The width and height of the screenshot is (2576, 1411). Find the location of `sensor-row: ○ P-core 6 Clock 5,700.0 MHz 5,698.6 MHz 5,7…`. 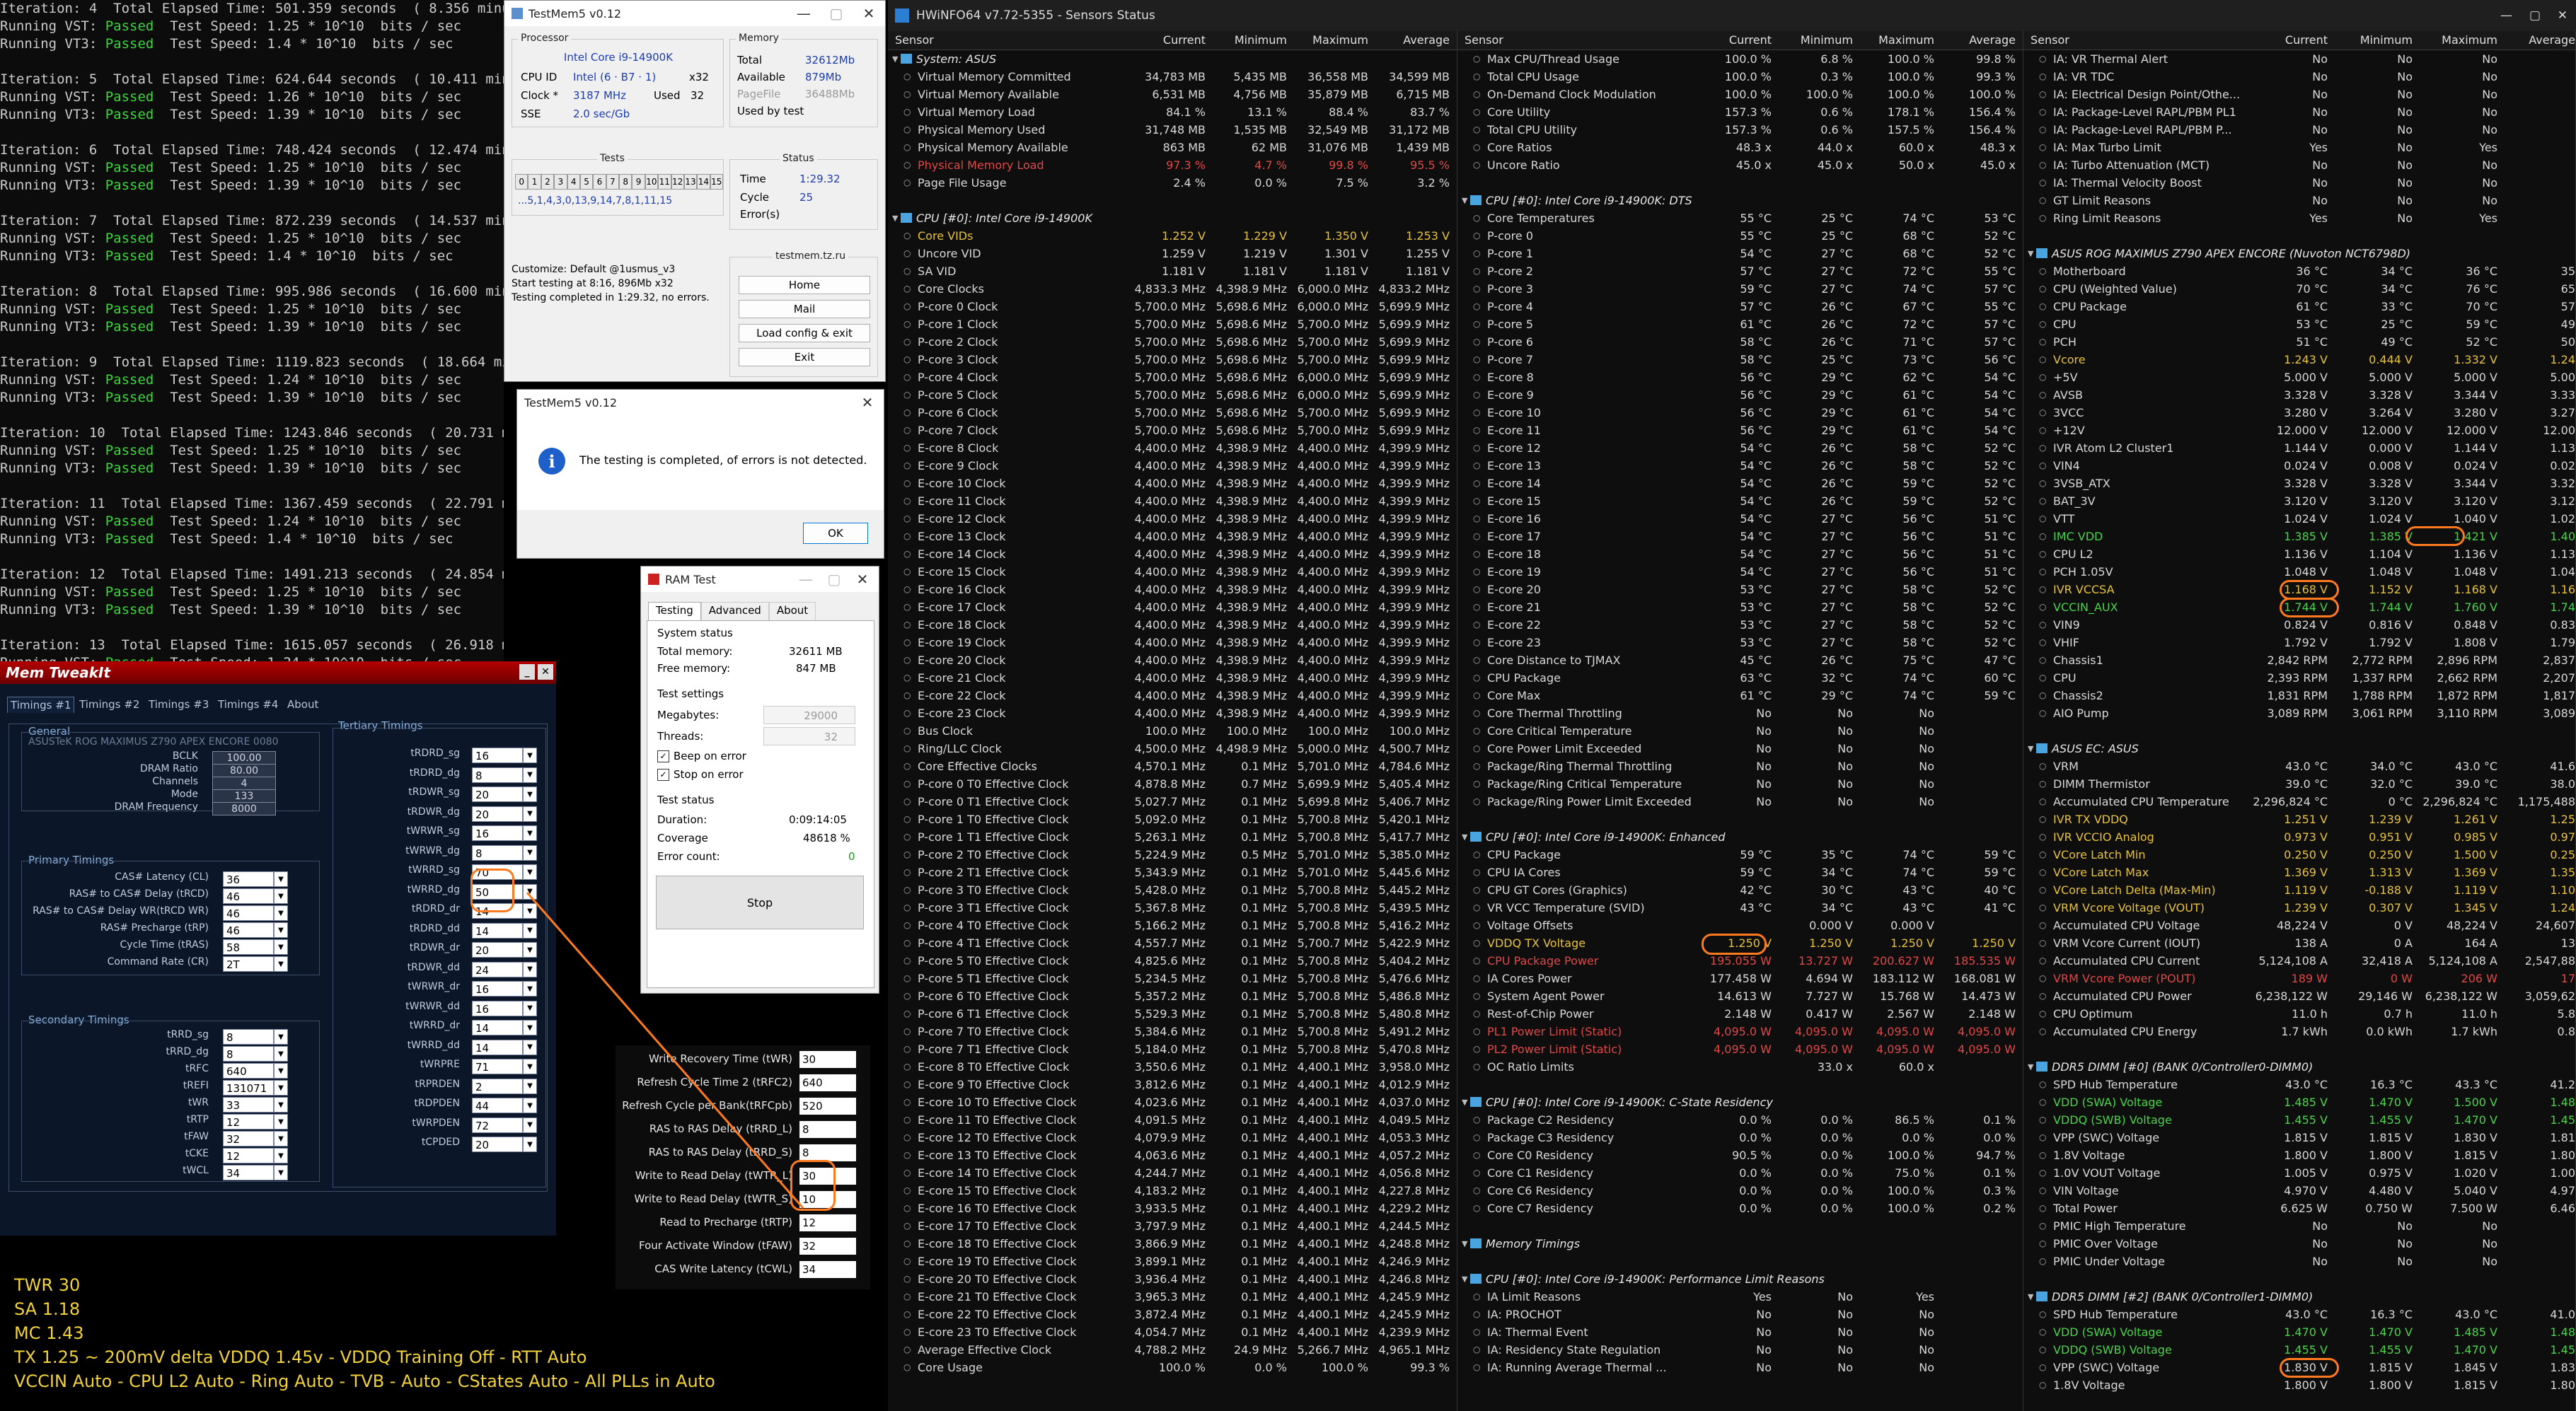

sensor-row: ○ P-core 6 Clock 5,700.0 MHz 5,698.6 MHz 5,7… is located at coordinates (1172, 413).